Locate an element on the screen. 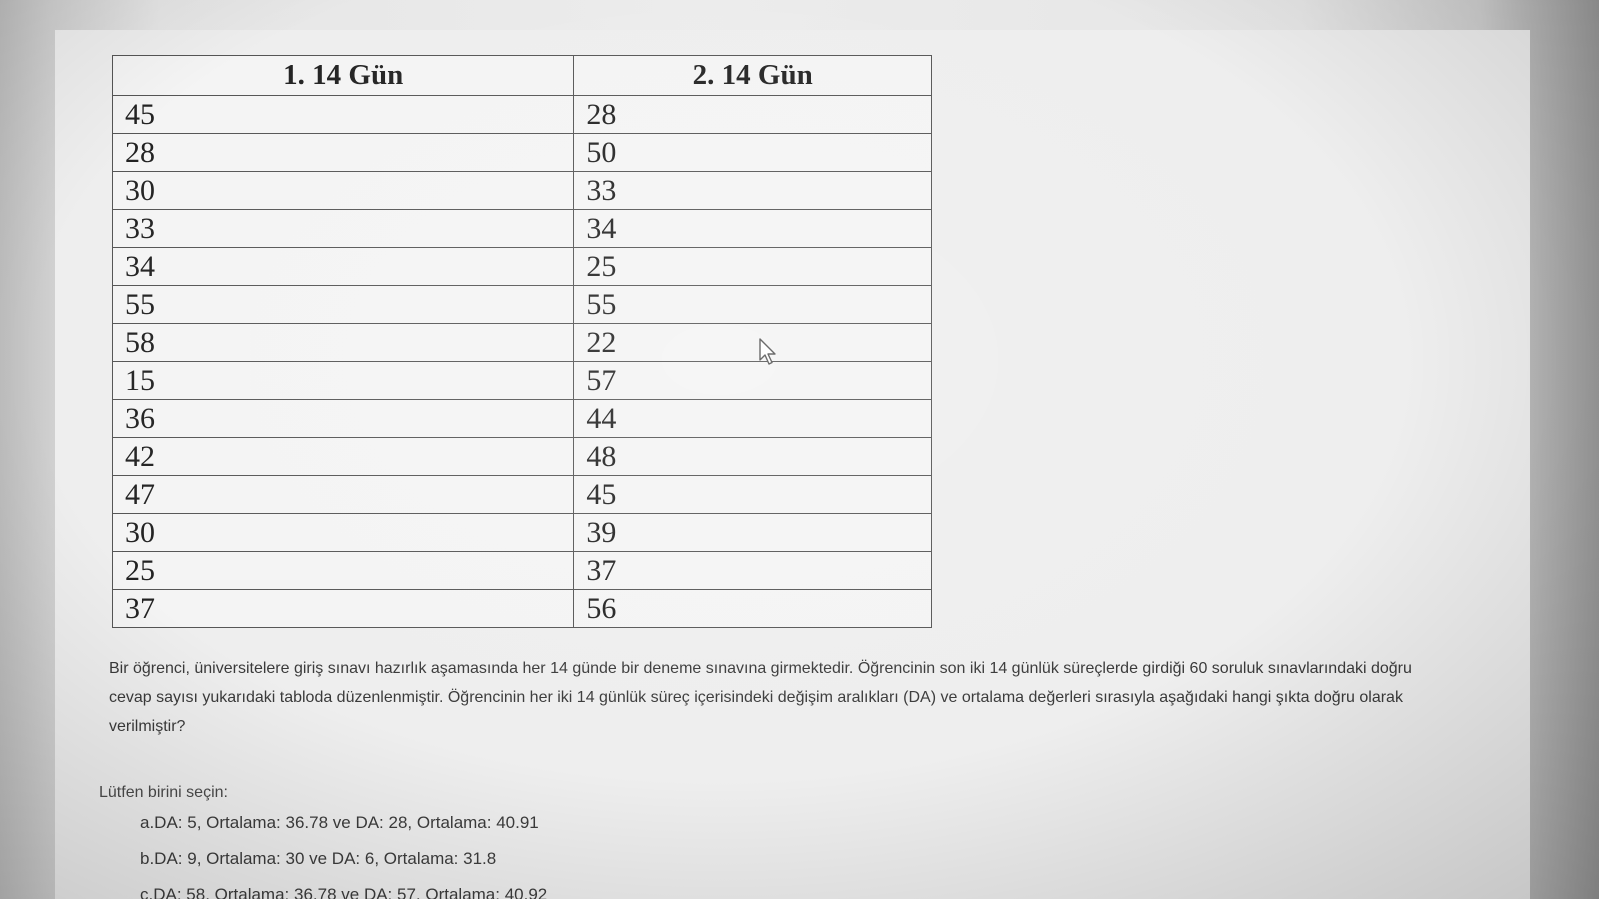 This screenshot has width=1599, height=899. table-row: 25 37 is located at coordinates (521, 570).